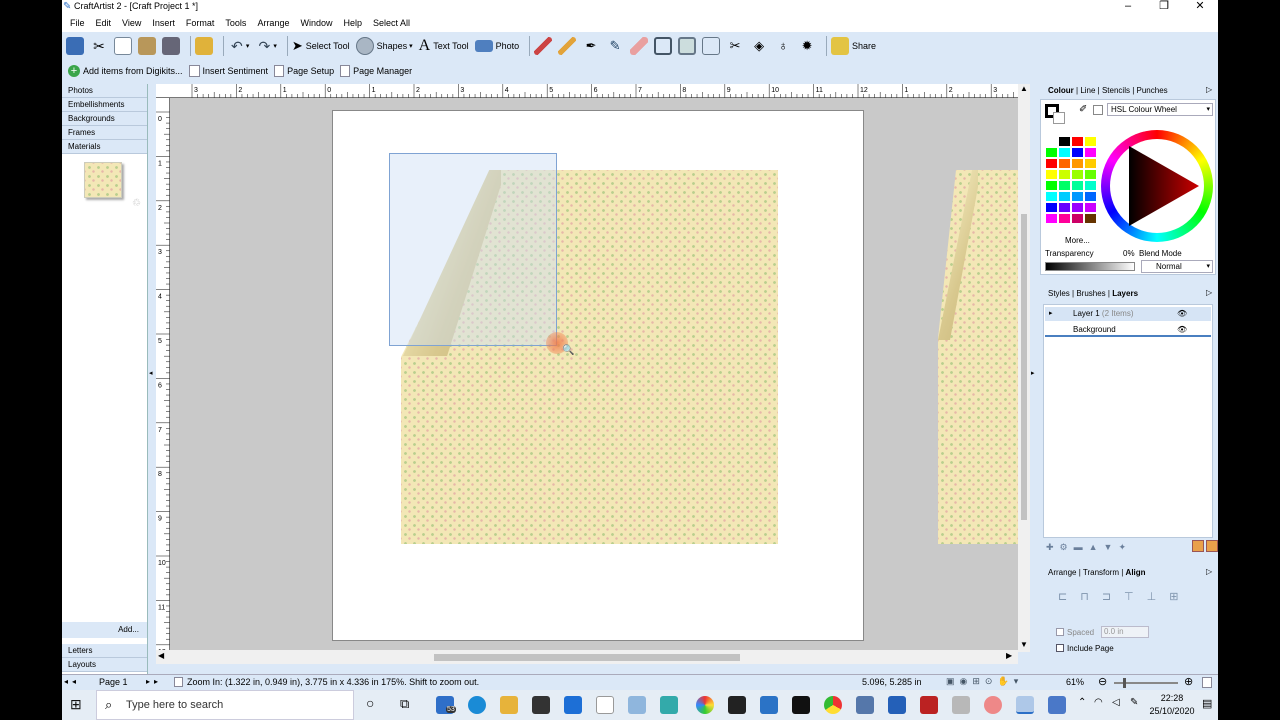  Describe the element at coordinates (1098, 702) in the screenshot. I see `network-icon: ◠` at that location.